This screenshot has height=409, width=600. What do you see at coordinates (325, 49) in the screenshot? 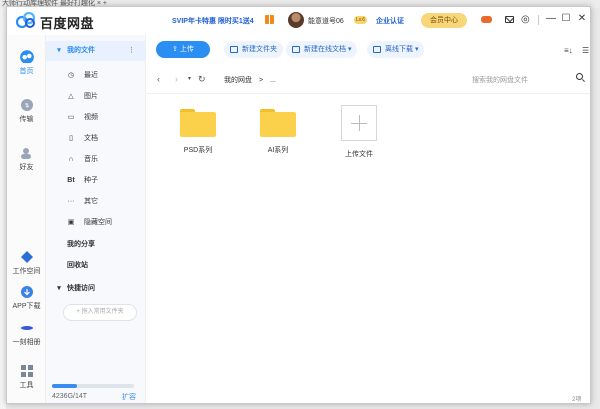
I see `new-online-doc-label: 新建在线文档` at bounding box center [325, 49].